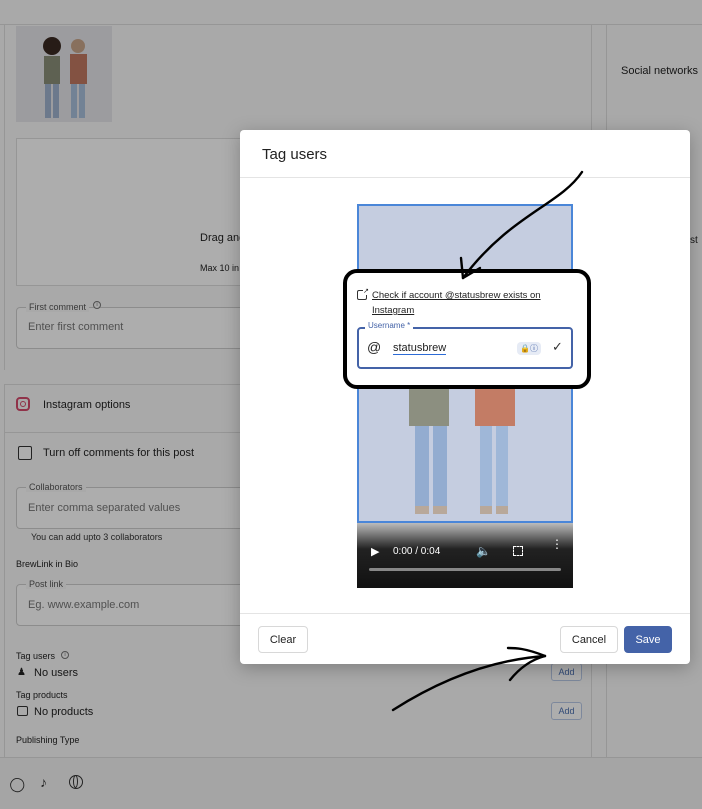  Describe the element at coordinates (522, 225) in the screenshot. I see `arrow-to-popup` at that location.